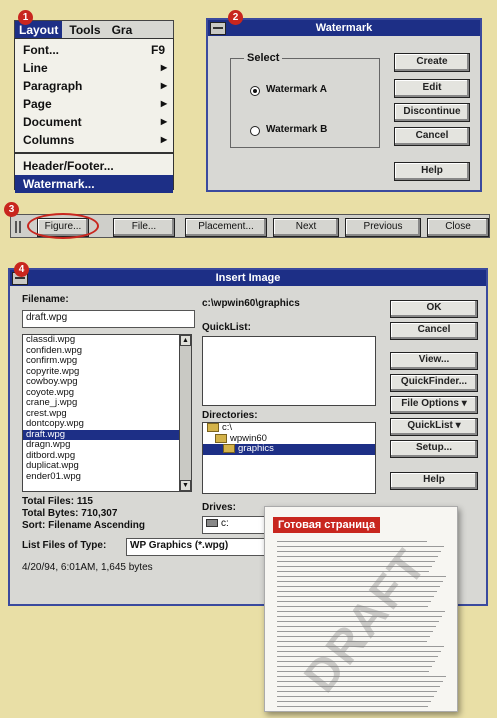  What do you see at coordinates (84, 30) in the screenshot?
I see `menu-tools: Tools` at bounding box center [84, 30].